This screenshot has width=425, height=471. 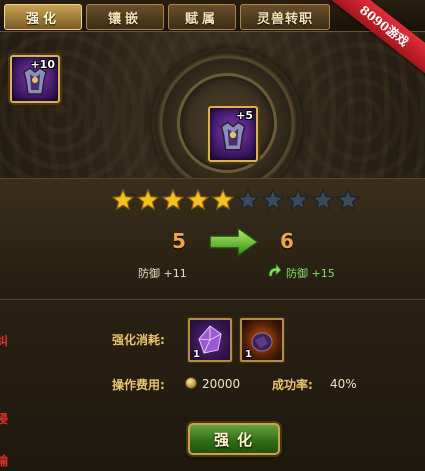 What do you see at coordinates (275, 269) in the screenshot?
I see `up-arrow-icon` at bounding box center [275, 269].